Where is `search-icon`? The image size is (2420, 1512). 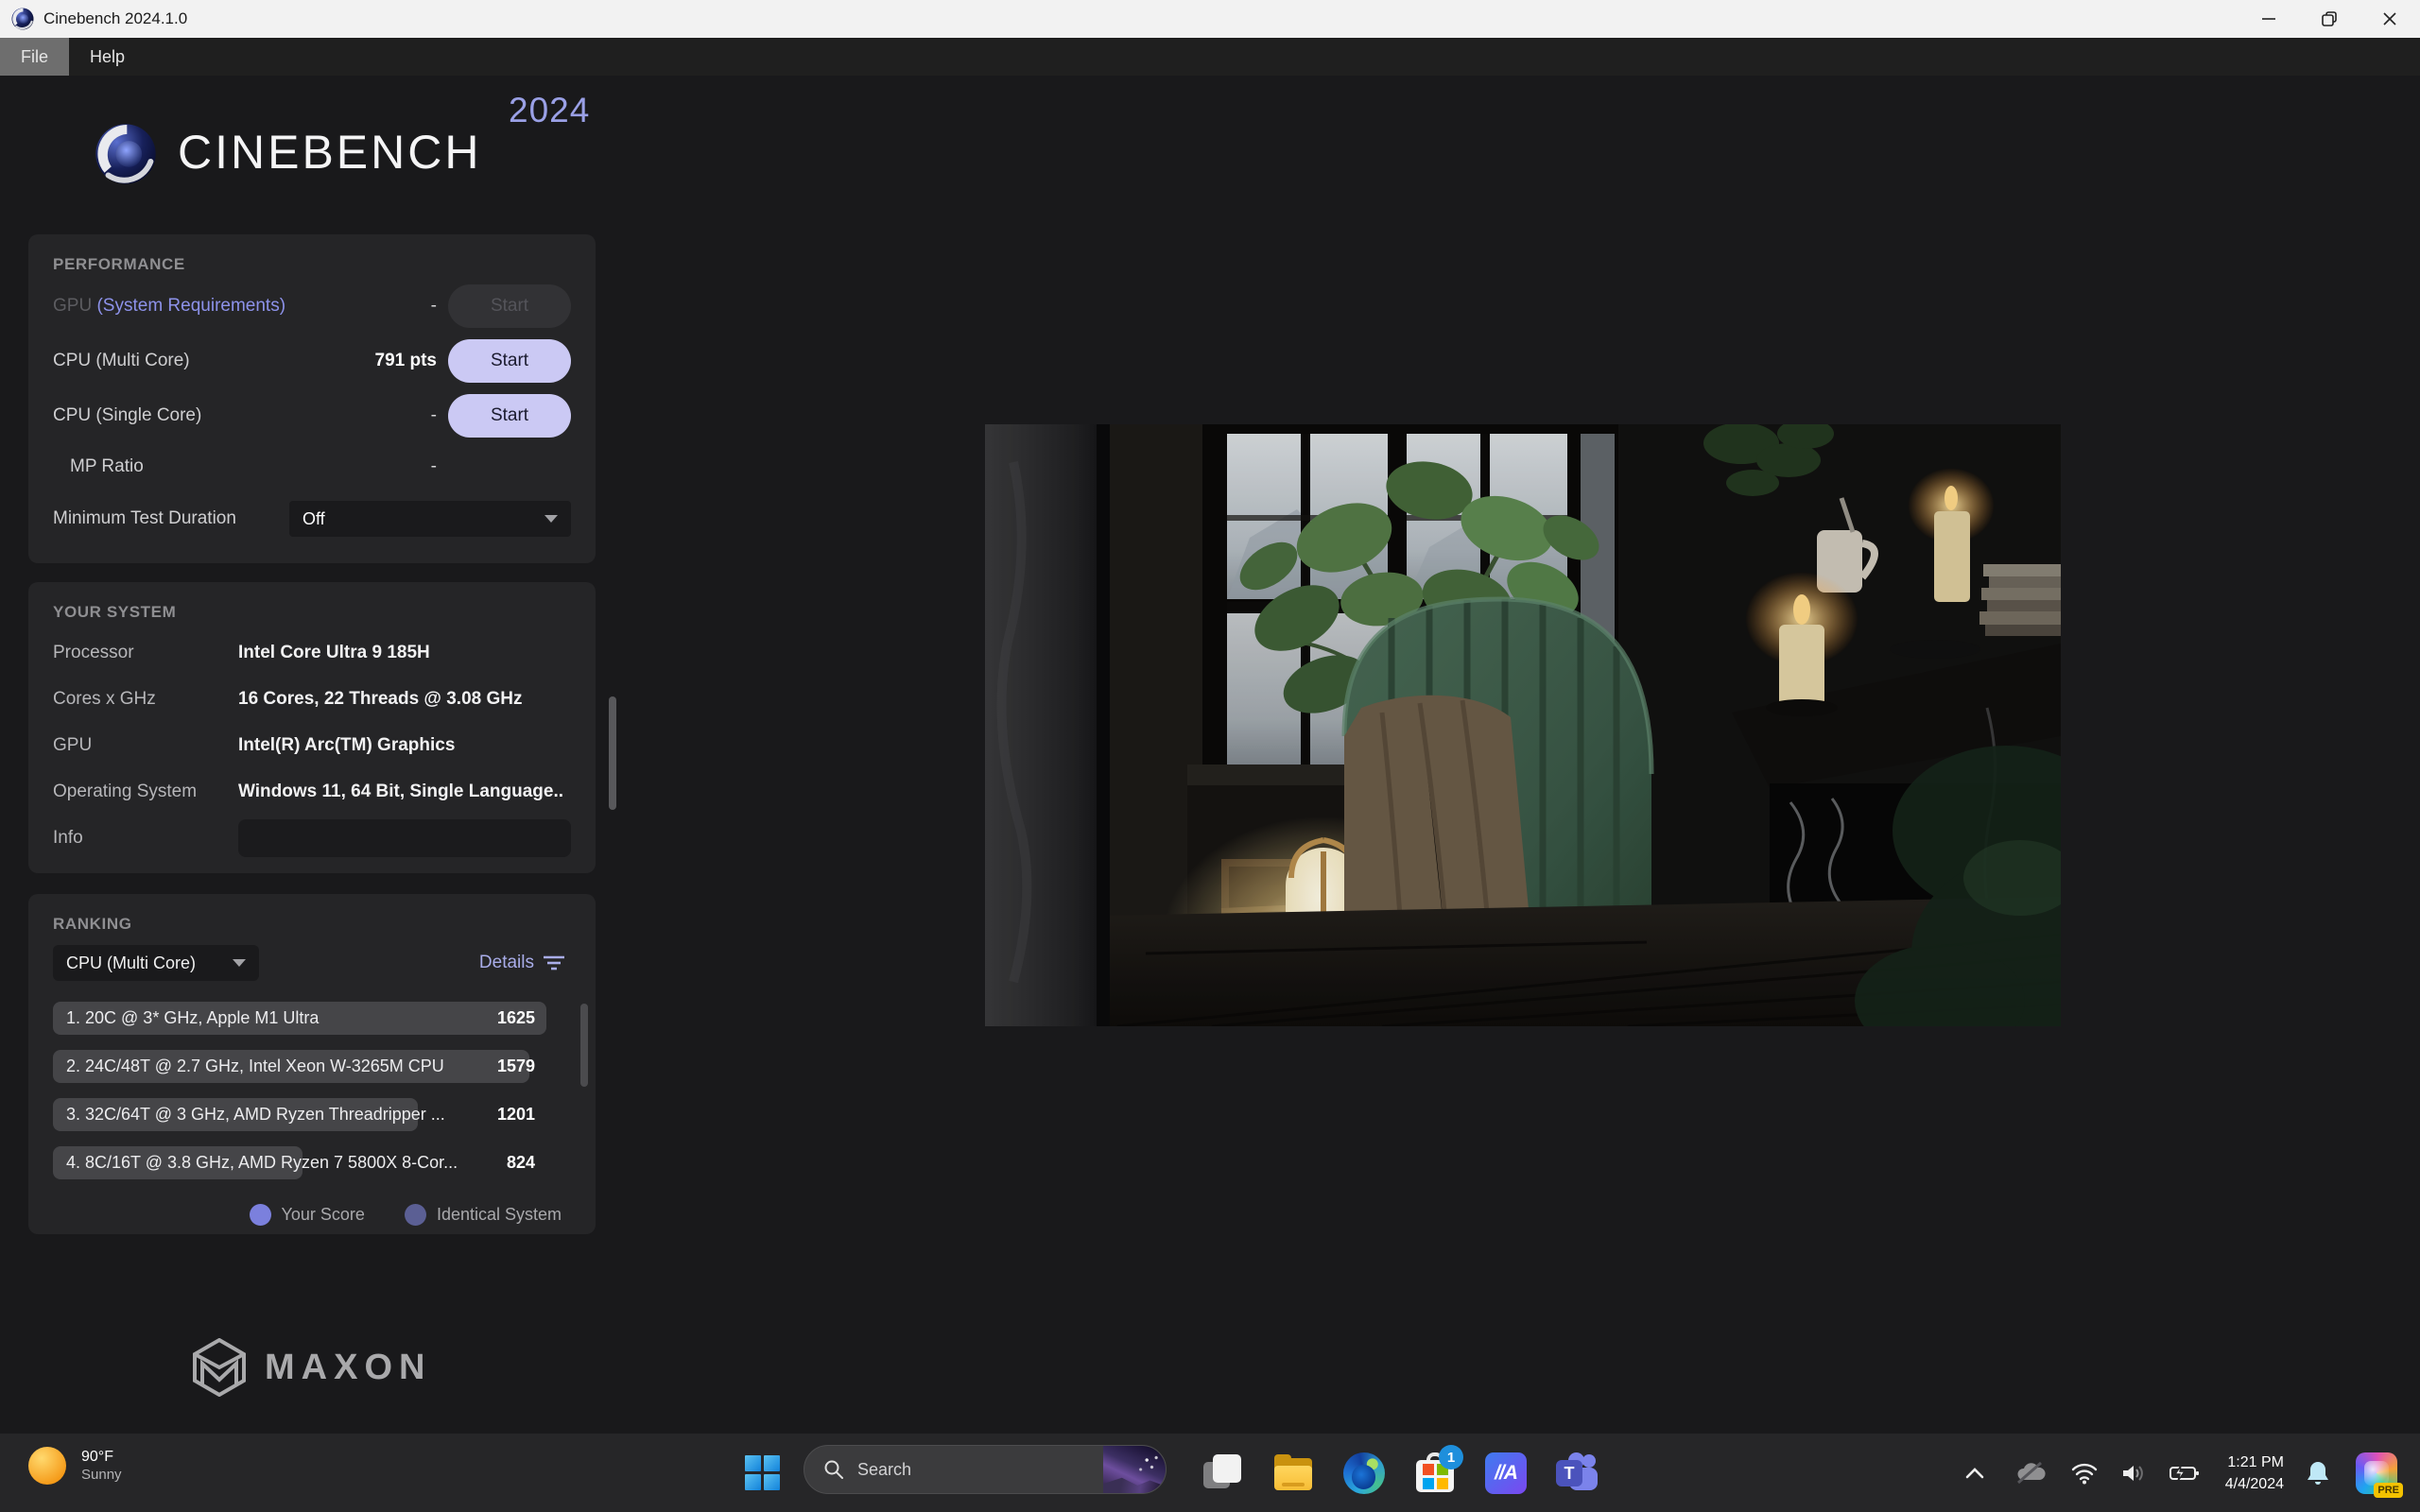 search-icon is located at coordinates (833, 1469).